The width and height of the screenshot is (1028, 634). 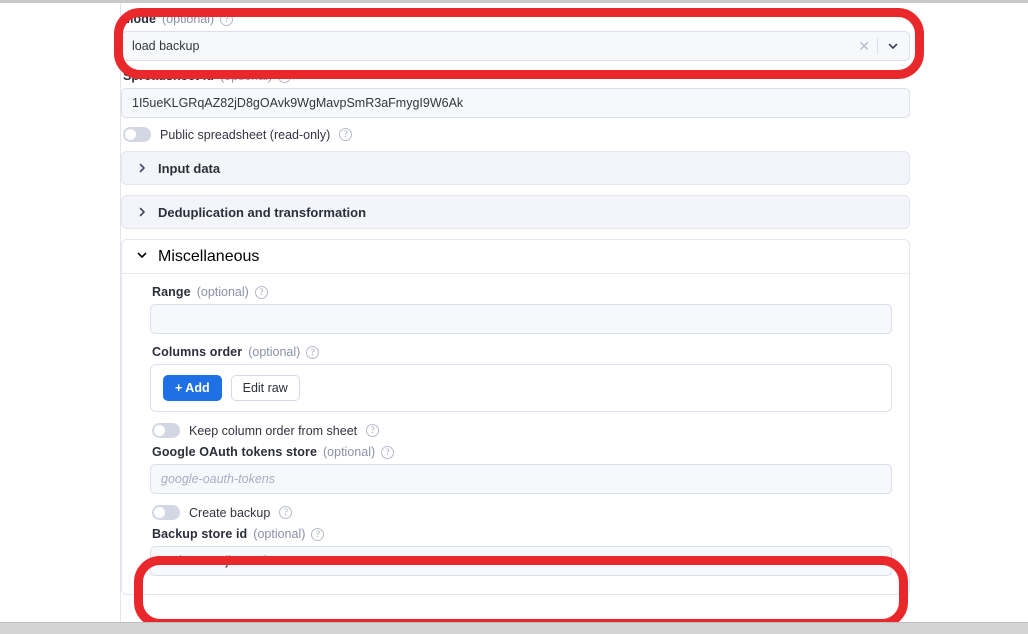 I want to click on label-row-mode: Mode (optional) ?, so click(x=521, y=22).